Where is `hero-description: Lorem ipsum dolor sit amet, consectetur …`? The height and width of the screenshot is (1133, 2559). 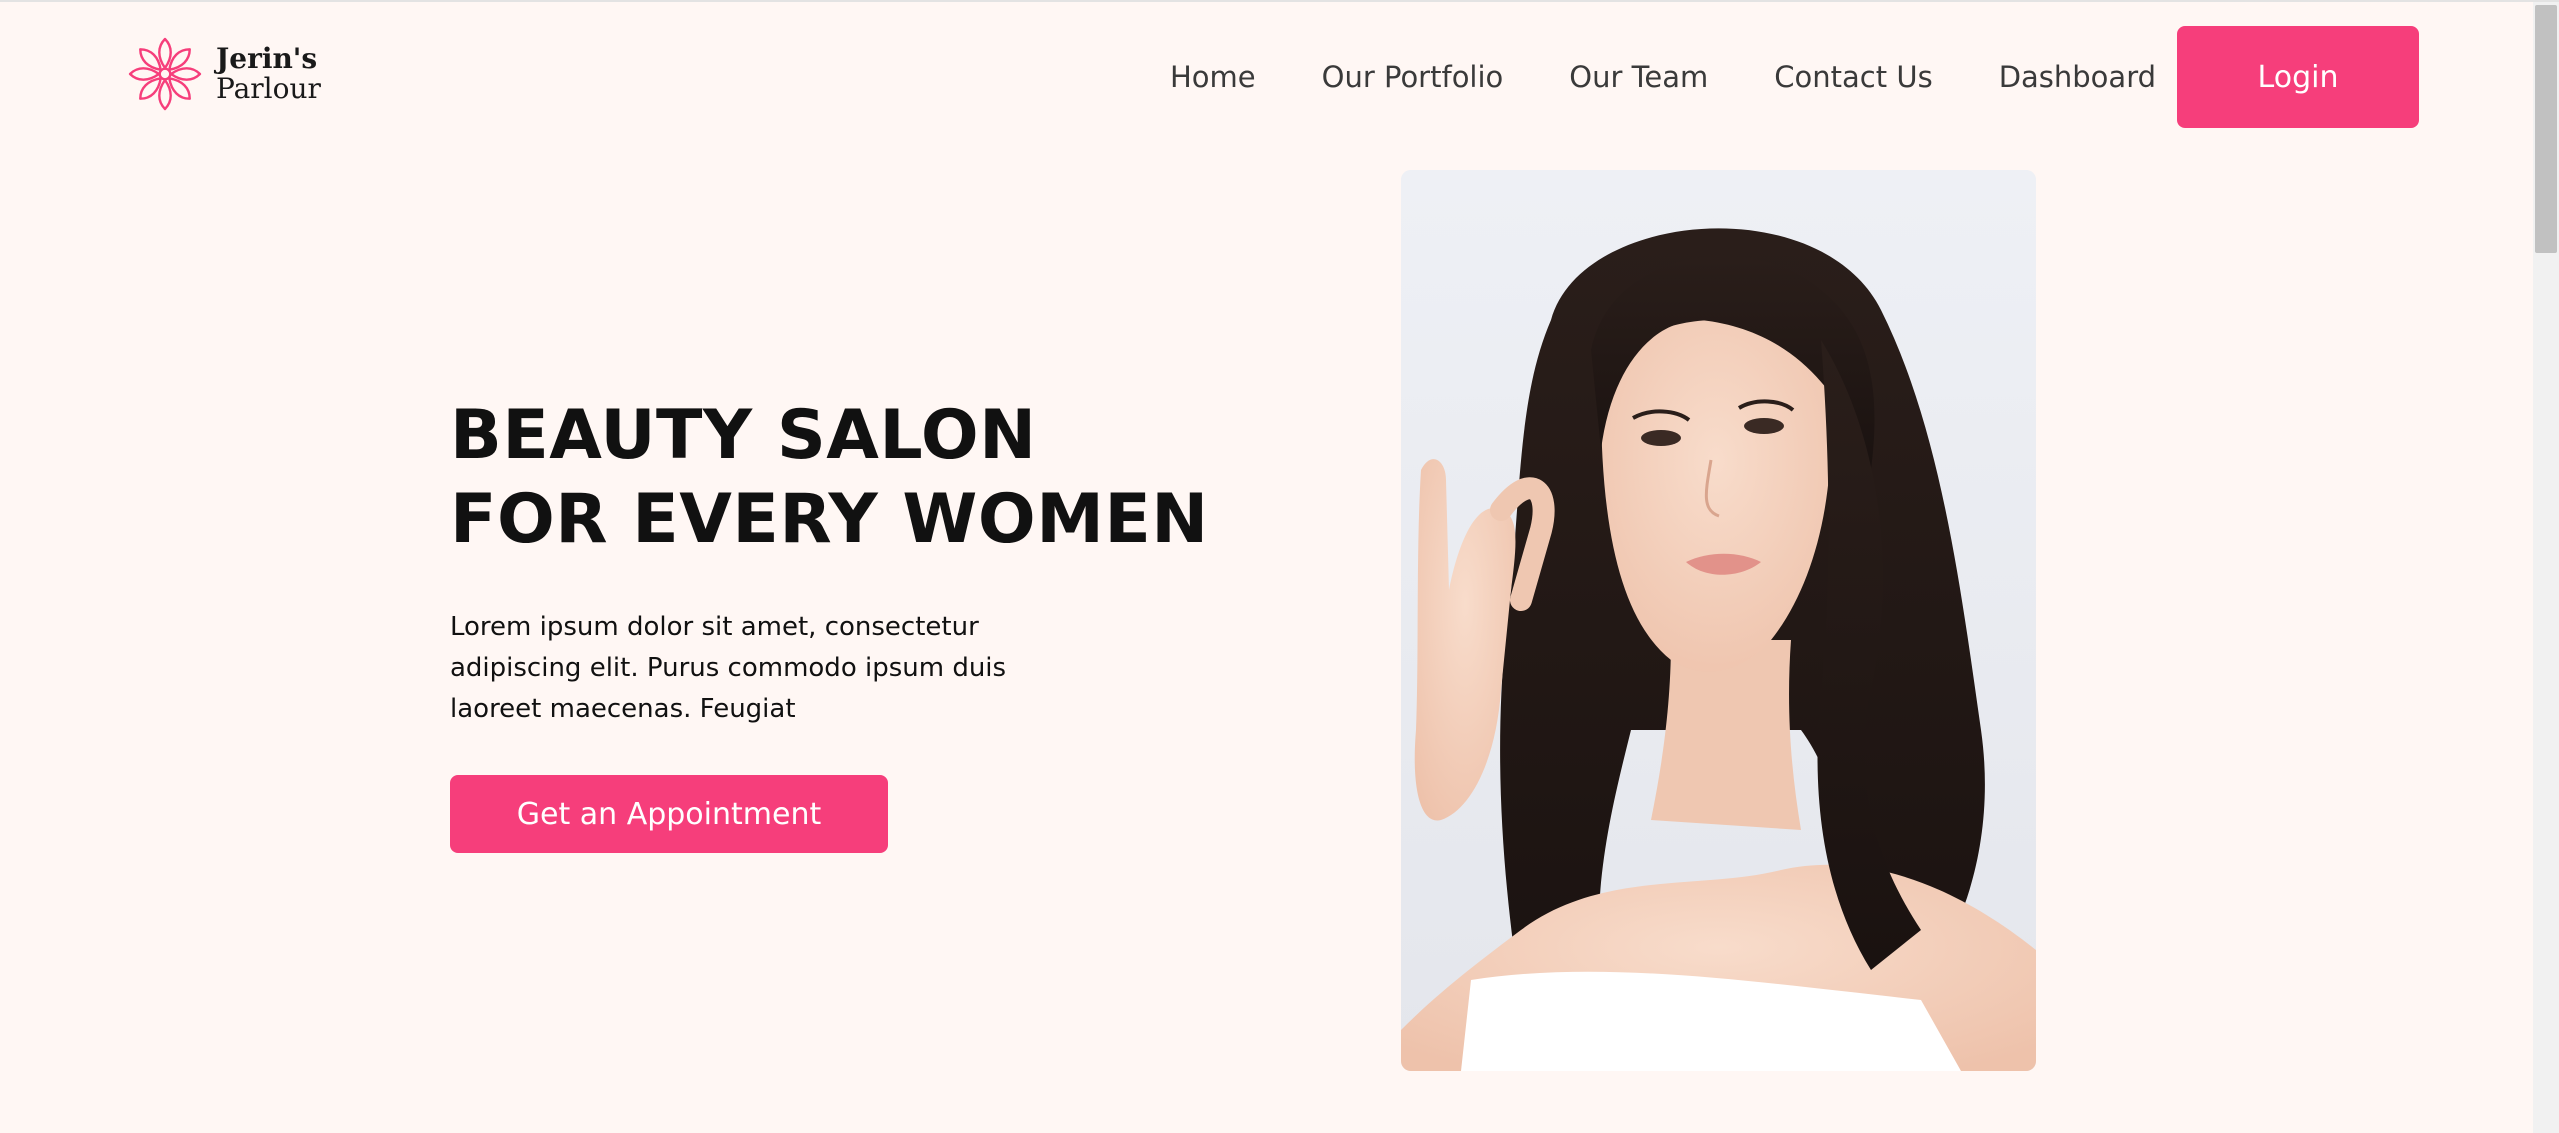 hero-description: Lorem ipsum dolor sit amet, consectetur … is located at coordinates (728, 668).